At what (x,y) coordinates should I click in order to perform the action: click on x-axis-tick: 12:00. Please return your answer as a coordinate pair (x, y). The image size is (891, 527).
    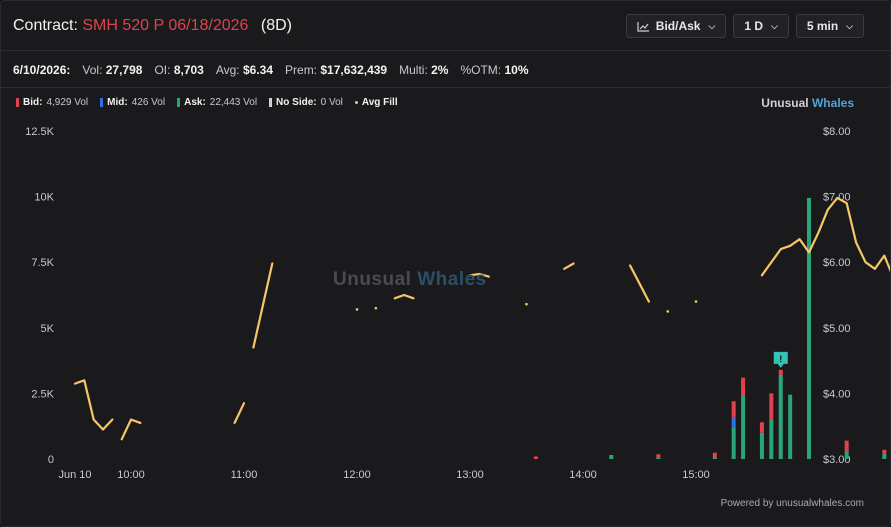
    Looking at the image, I should click on (357, 475).